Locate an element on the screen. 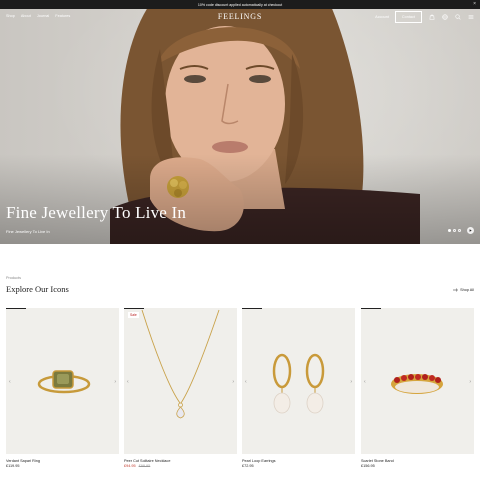 Image resolution: width=480 pixels, height=480 pixels. menu-icon is located at coordinates (470, 17).